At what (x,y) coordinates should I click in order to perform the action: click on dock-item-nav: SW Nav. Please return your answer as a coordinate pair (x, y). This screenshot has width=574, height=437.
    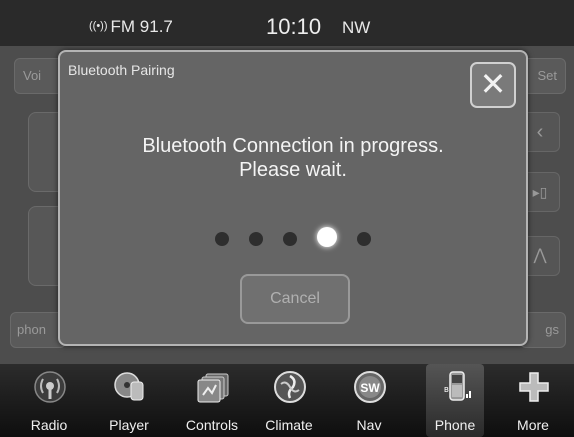
    Looking at the image, I should click on (369, 400).